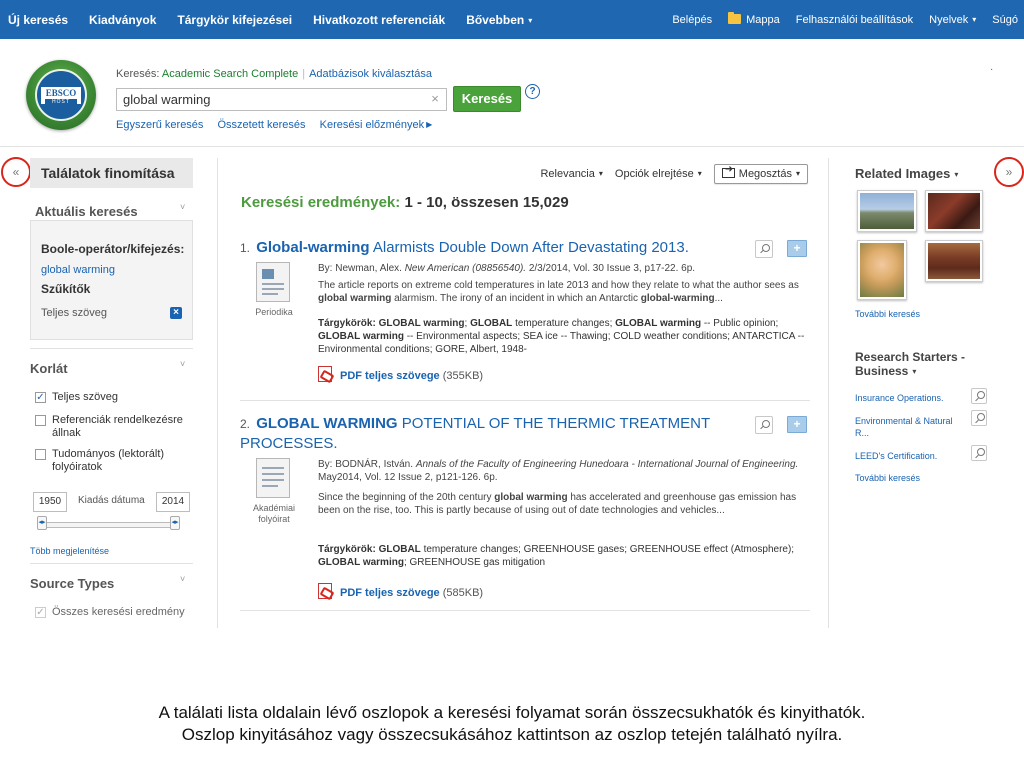  What do you see at coordinates (38, 20) in the screenshot?
I see `nav-new-search: Új keresés` at bounding box center [38, 20].